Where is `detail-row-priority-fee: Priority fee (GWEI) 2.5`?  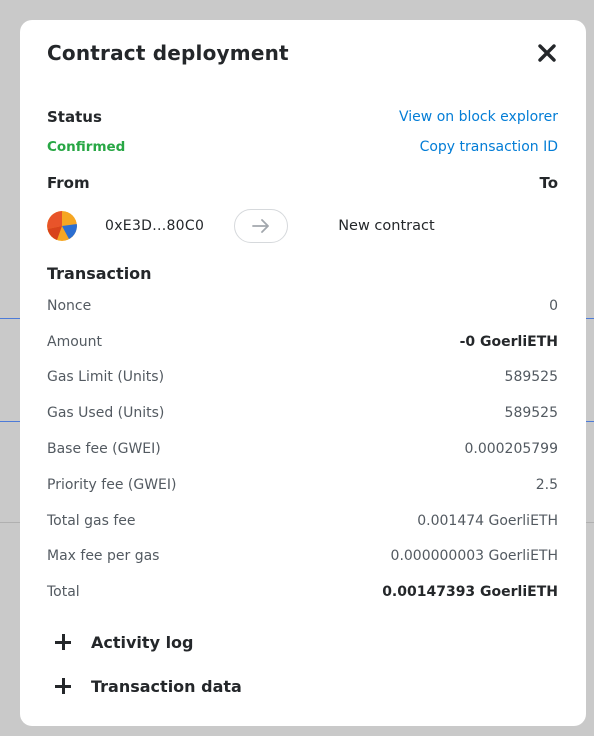
detail-row-priority-fee: Priority fee (GWEI) 2.5 is located at coordinates (302, 485).